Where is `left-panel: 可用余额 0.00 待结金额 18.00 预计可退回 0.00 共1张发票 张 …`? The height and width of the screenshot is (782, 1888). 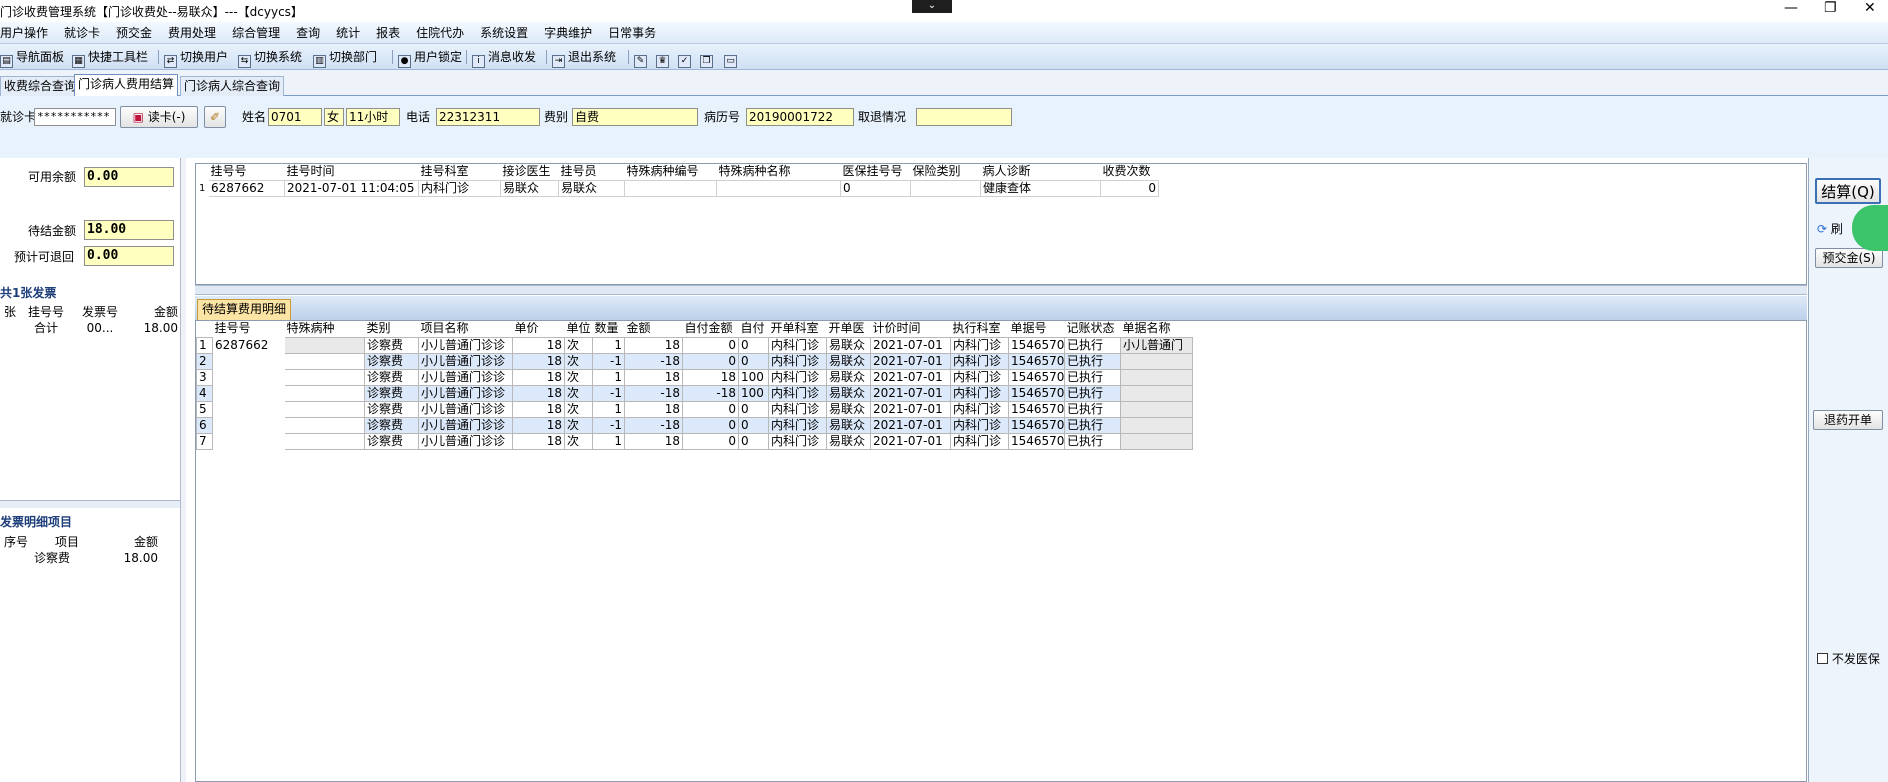
left-panel: 可用余额 0.00 待结金额 18.00 预计可退回 0.00 共1张发票 张 … is located at coordinates (93, 470).